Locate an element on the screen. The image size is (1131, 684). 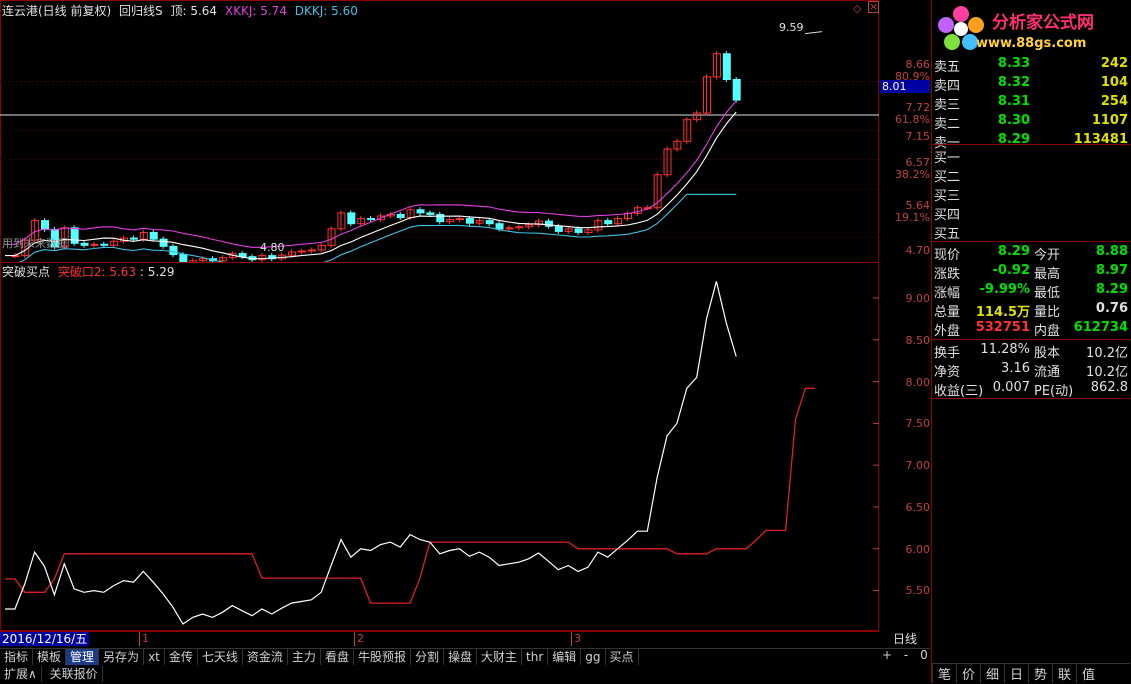
axis-tick: 8.50 is located at coordinates (918, 340).